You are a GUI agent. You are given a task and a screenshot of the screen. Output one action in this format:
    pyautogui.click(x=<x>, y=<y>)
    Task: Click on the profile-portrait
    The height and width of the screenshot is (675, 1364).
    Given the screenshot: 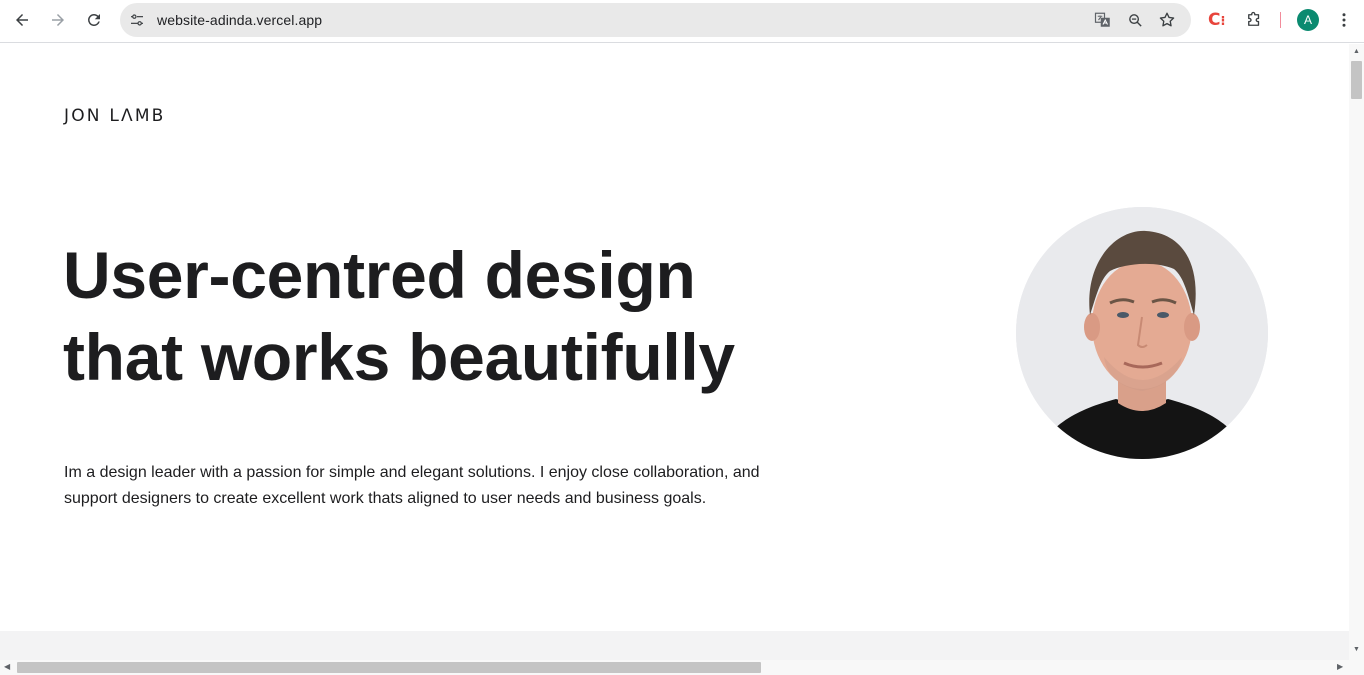 What is the action you would take?
    pyautogui.click(x=1142, y=333)
    